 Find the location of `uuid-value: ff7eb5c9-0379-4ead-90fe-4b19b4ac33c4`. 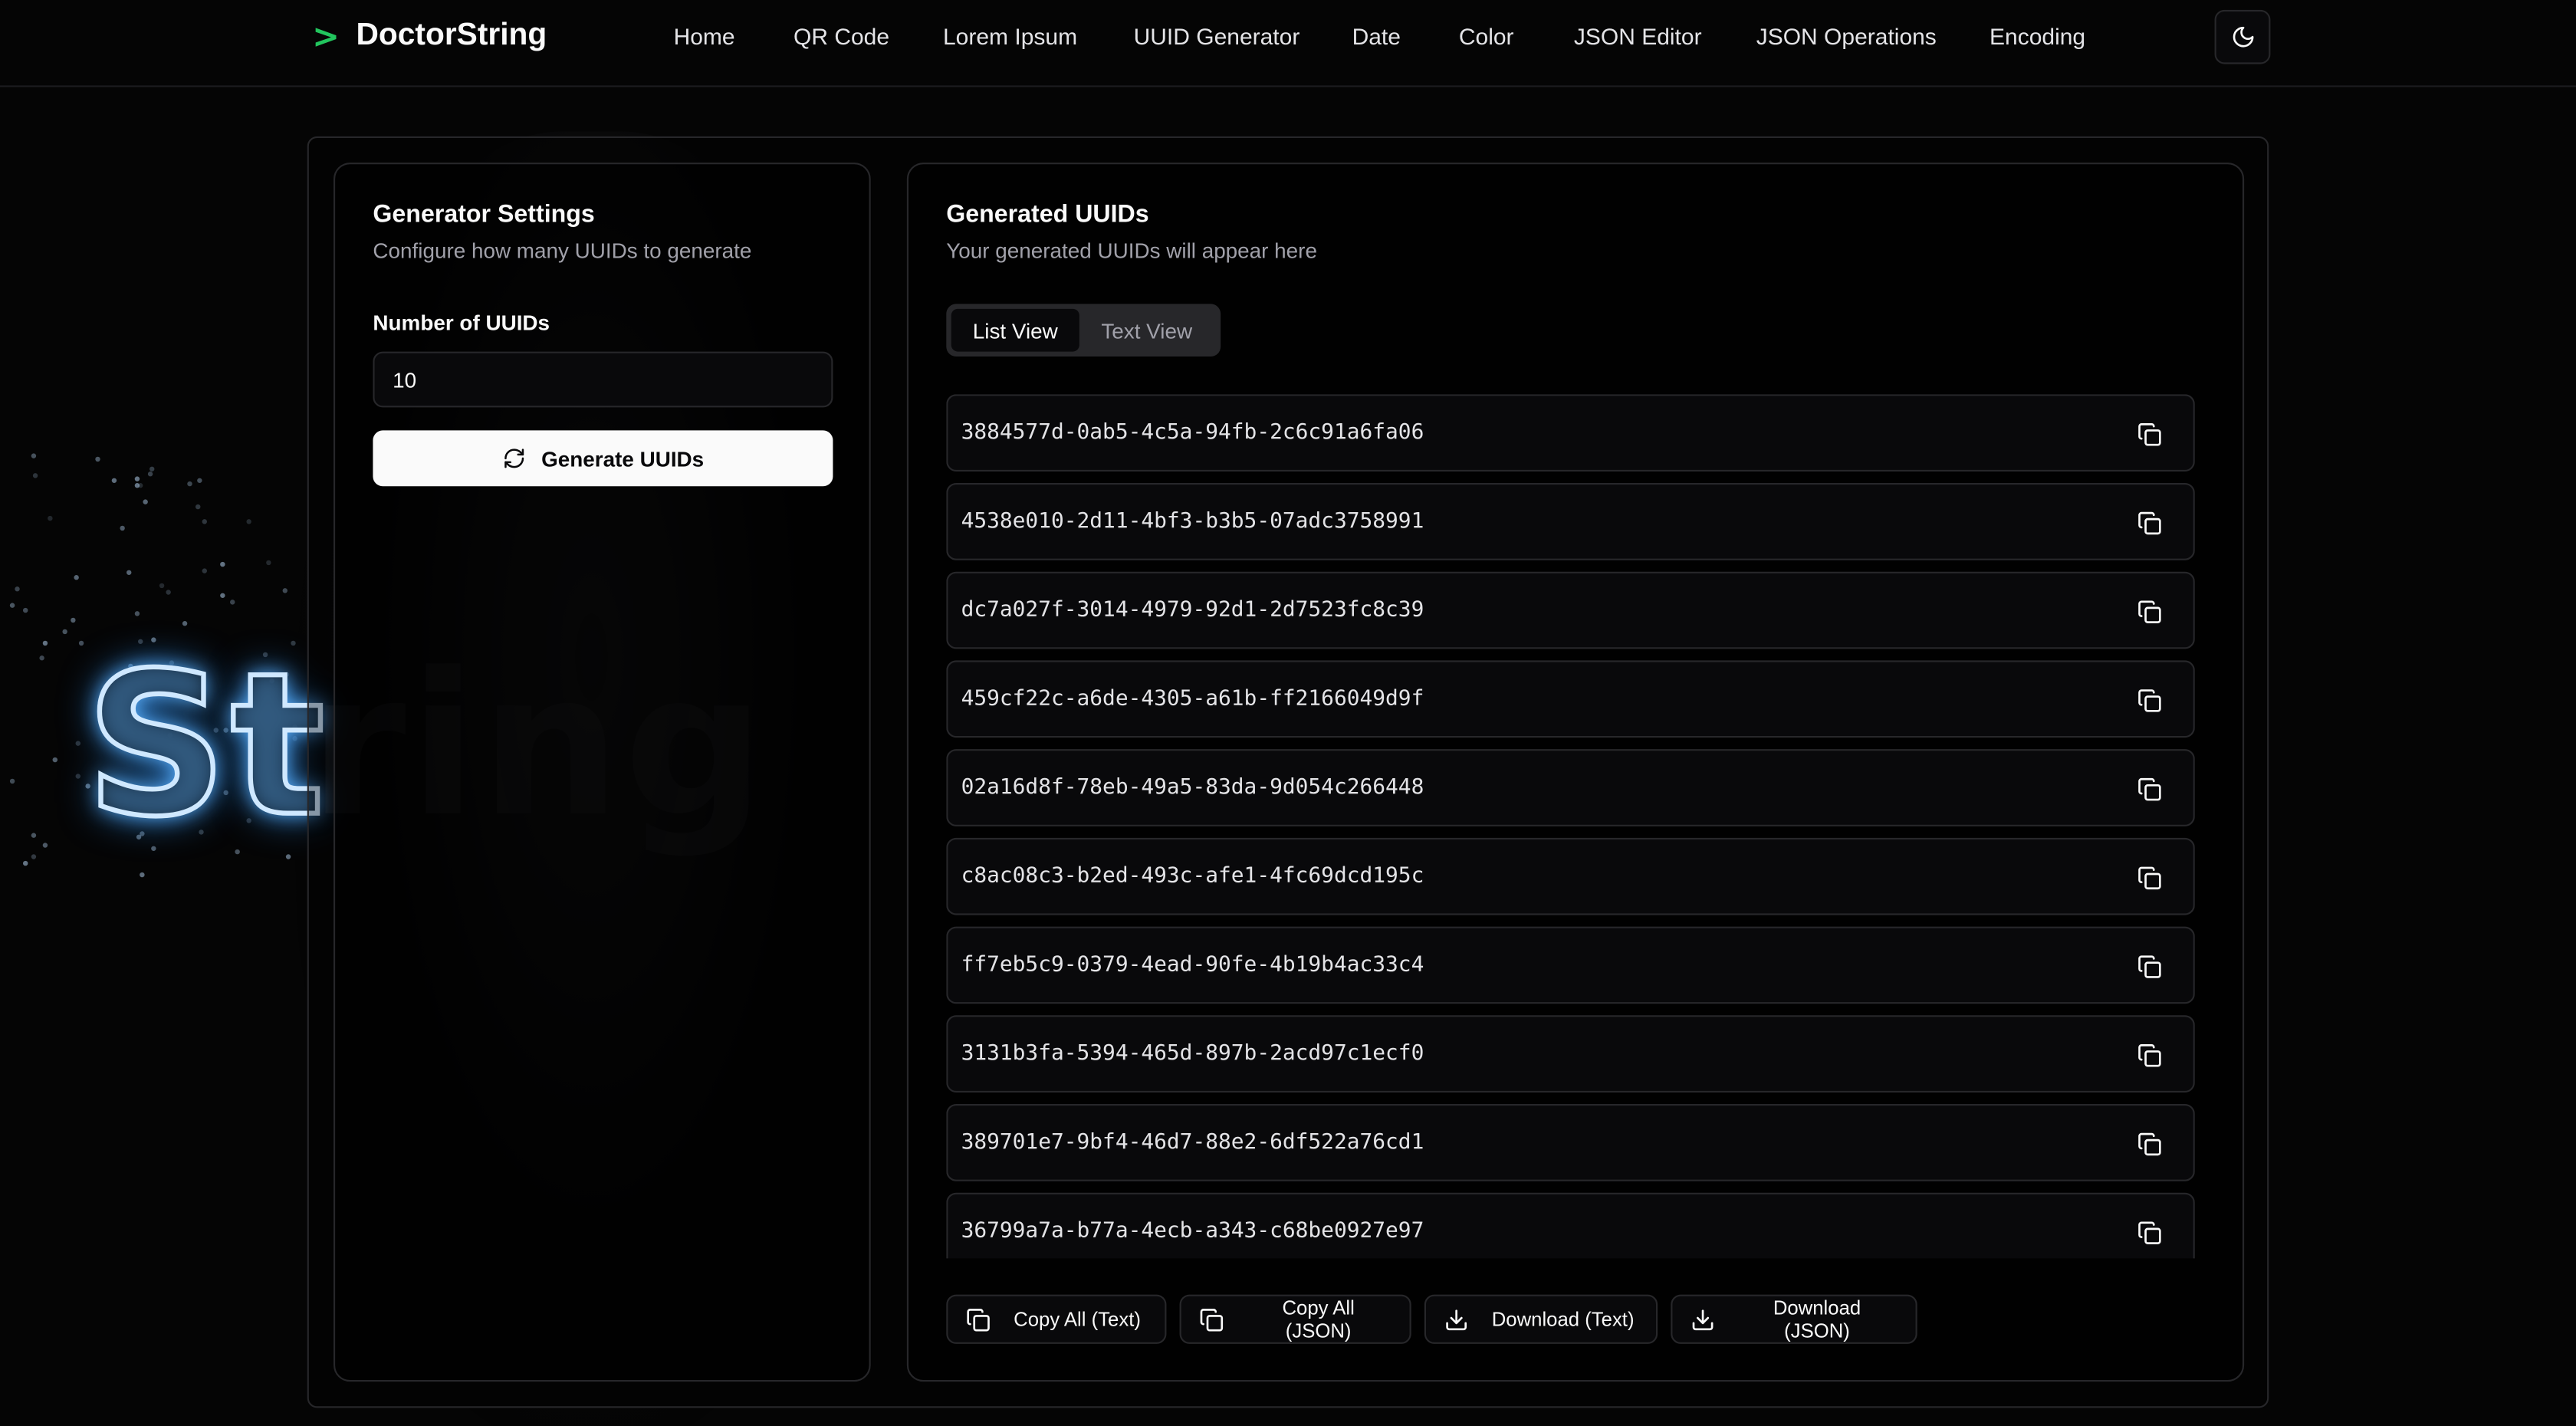

uuid-value: ff7eb5c9-0379-4ead-90fe-4b19b4ac33c4 is located at coordinates (1193, 965).